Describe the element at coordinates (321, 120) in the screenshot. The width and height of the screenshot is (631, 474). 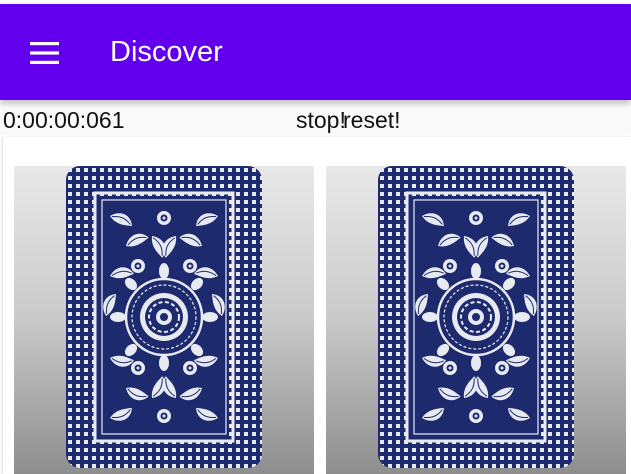
I see `stop-button: stop!` at that location.